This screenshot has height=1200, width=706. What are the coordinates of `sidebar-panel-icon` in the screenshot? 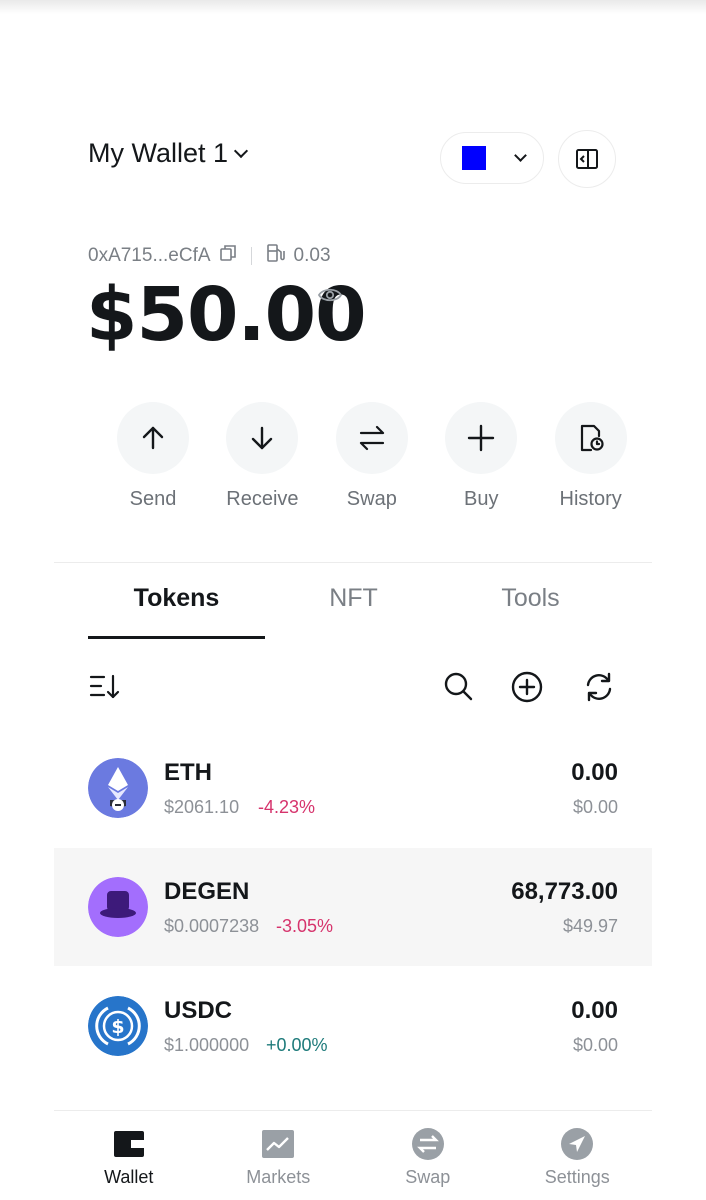 It's located at (587, 159).